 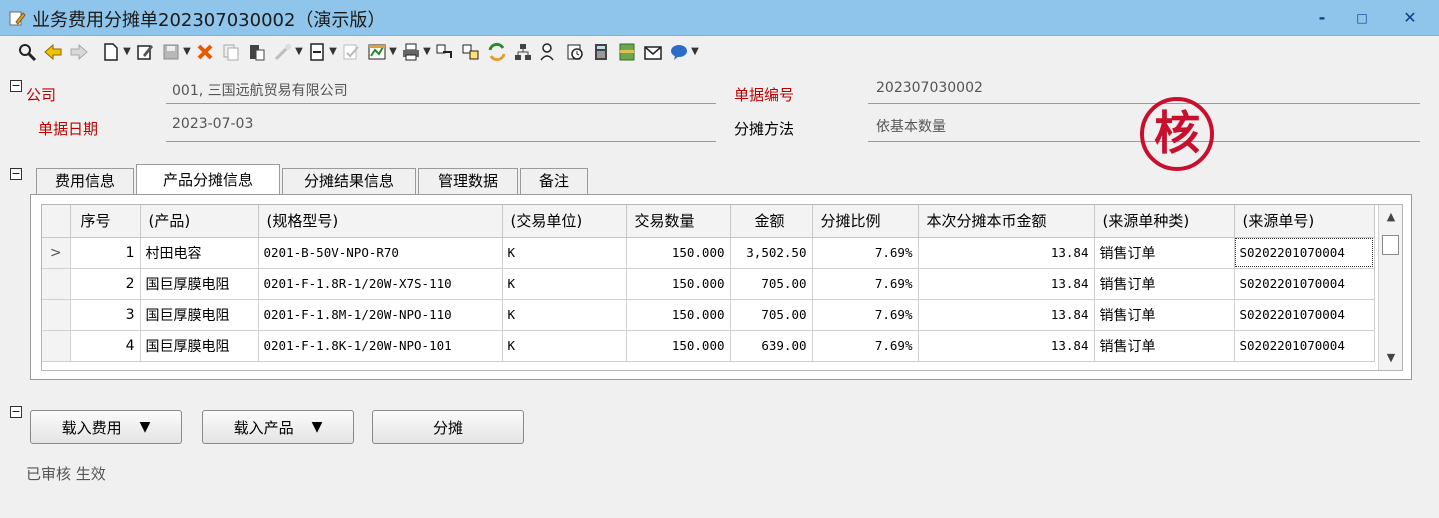 I want to click on scroll-up-icon: ▲, so click(x=1390, y=217).